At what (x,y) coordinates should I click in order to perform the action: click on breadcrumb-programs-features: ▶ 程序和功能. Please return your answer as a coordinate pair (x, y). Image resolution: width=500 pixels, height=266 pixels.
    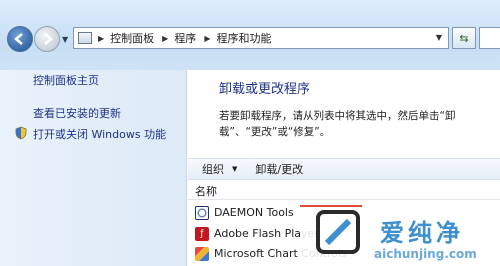
    Looking at the image, I should click on (237, 38).